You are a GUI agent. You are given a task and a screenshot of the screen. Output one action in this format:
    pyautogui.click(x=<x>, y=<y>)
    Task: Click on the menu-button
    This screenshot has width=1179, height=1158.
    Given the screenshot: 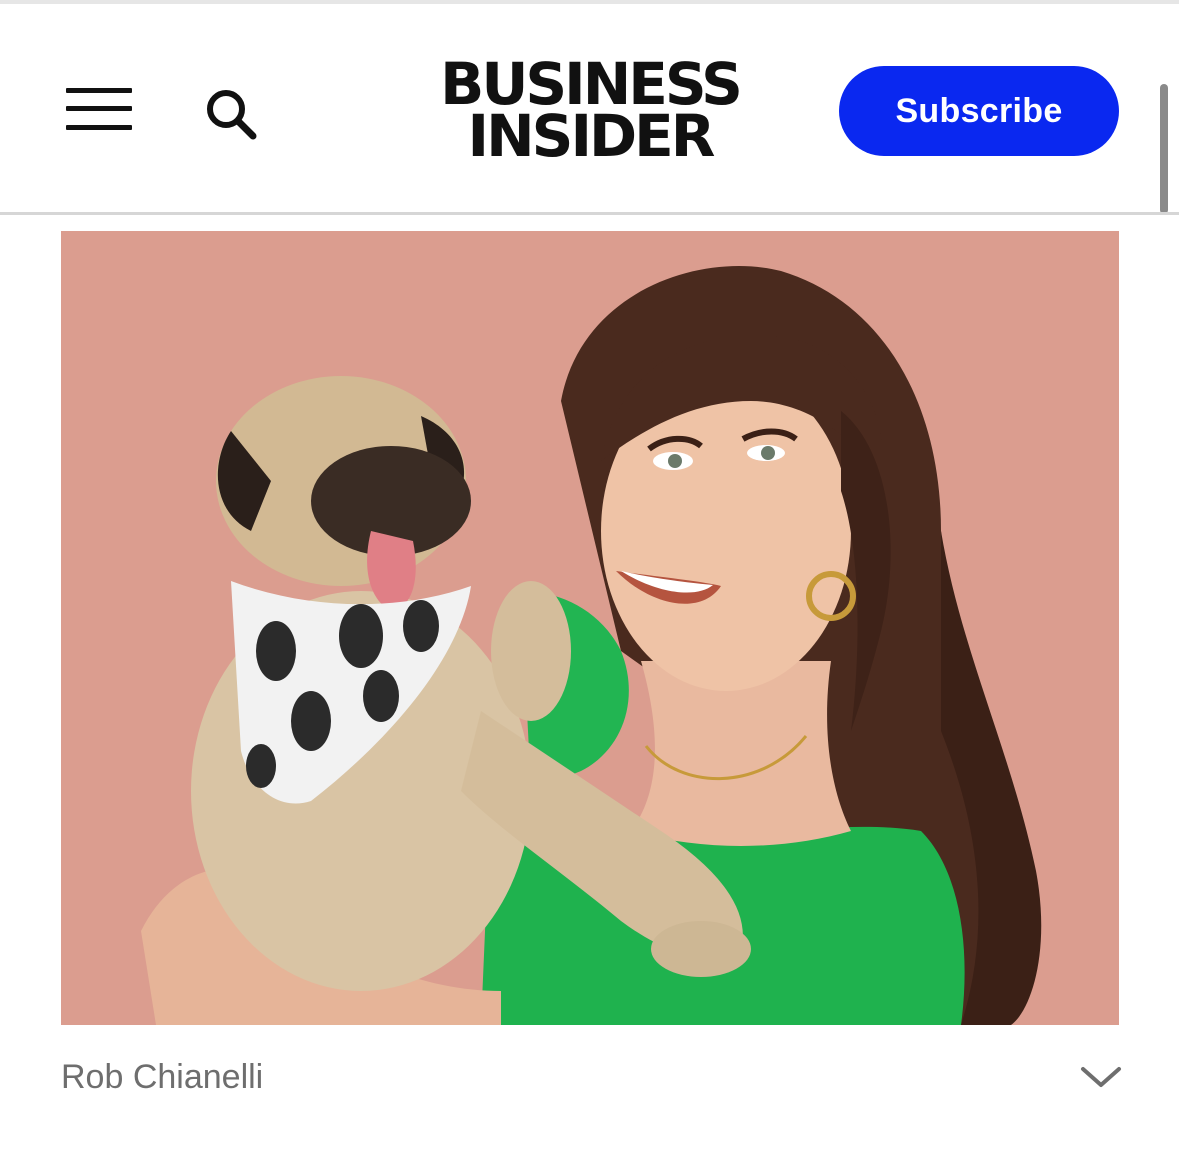 What is the action you would take?
    pyautogui.click(x=99, y=110)
    